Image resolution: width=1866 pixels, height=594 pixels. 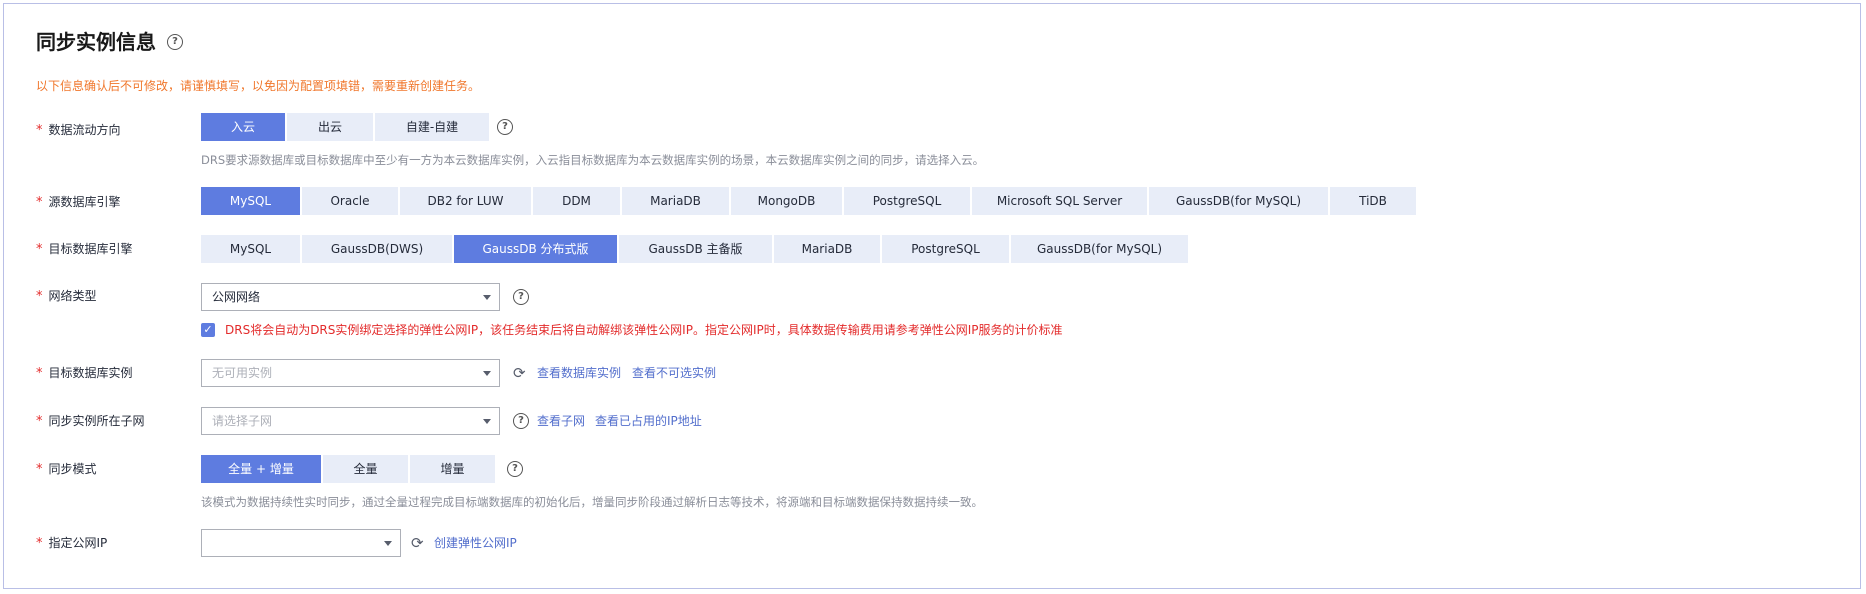 I want to click on direction-label: * 数据流动方向, so click(x=78, y=130).